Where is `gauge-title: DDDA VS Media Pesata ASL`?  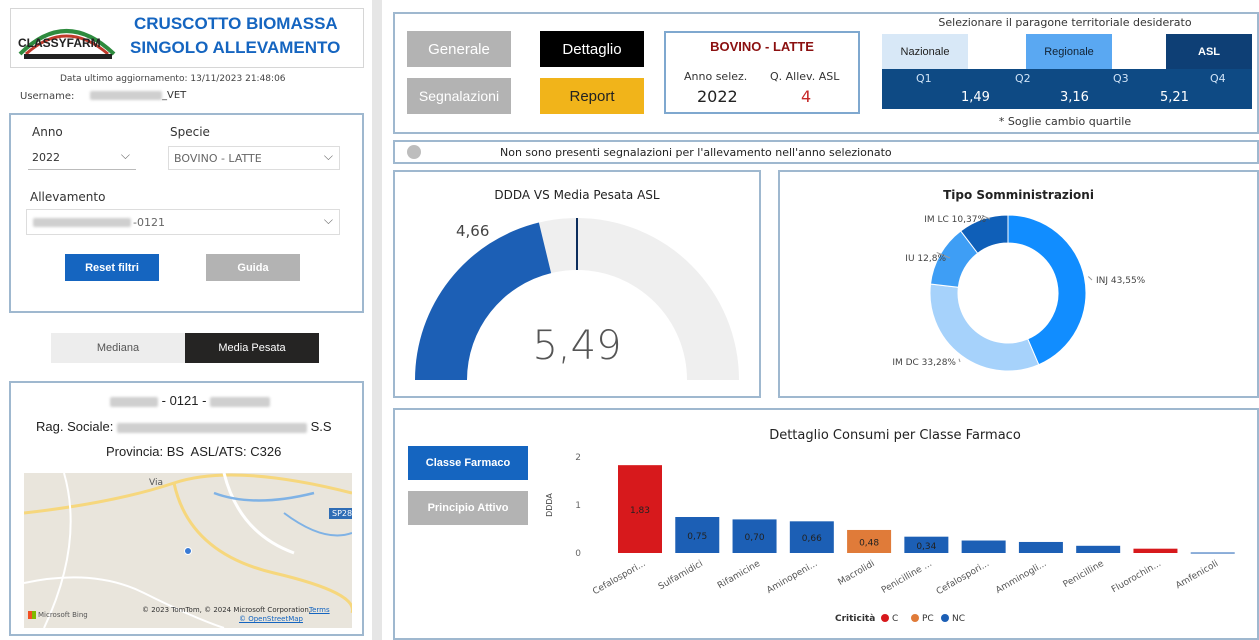
gauge-title: DDDA VS Media Pesata ASL is located at coordinates (577, 195).